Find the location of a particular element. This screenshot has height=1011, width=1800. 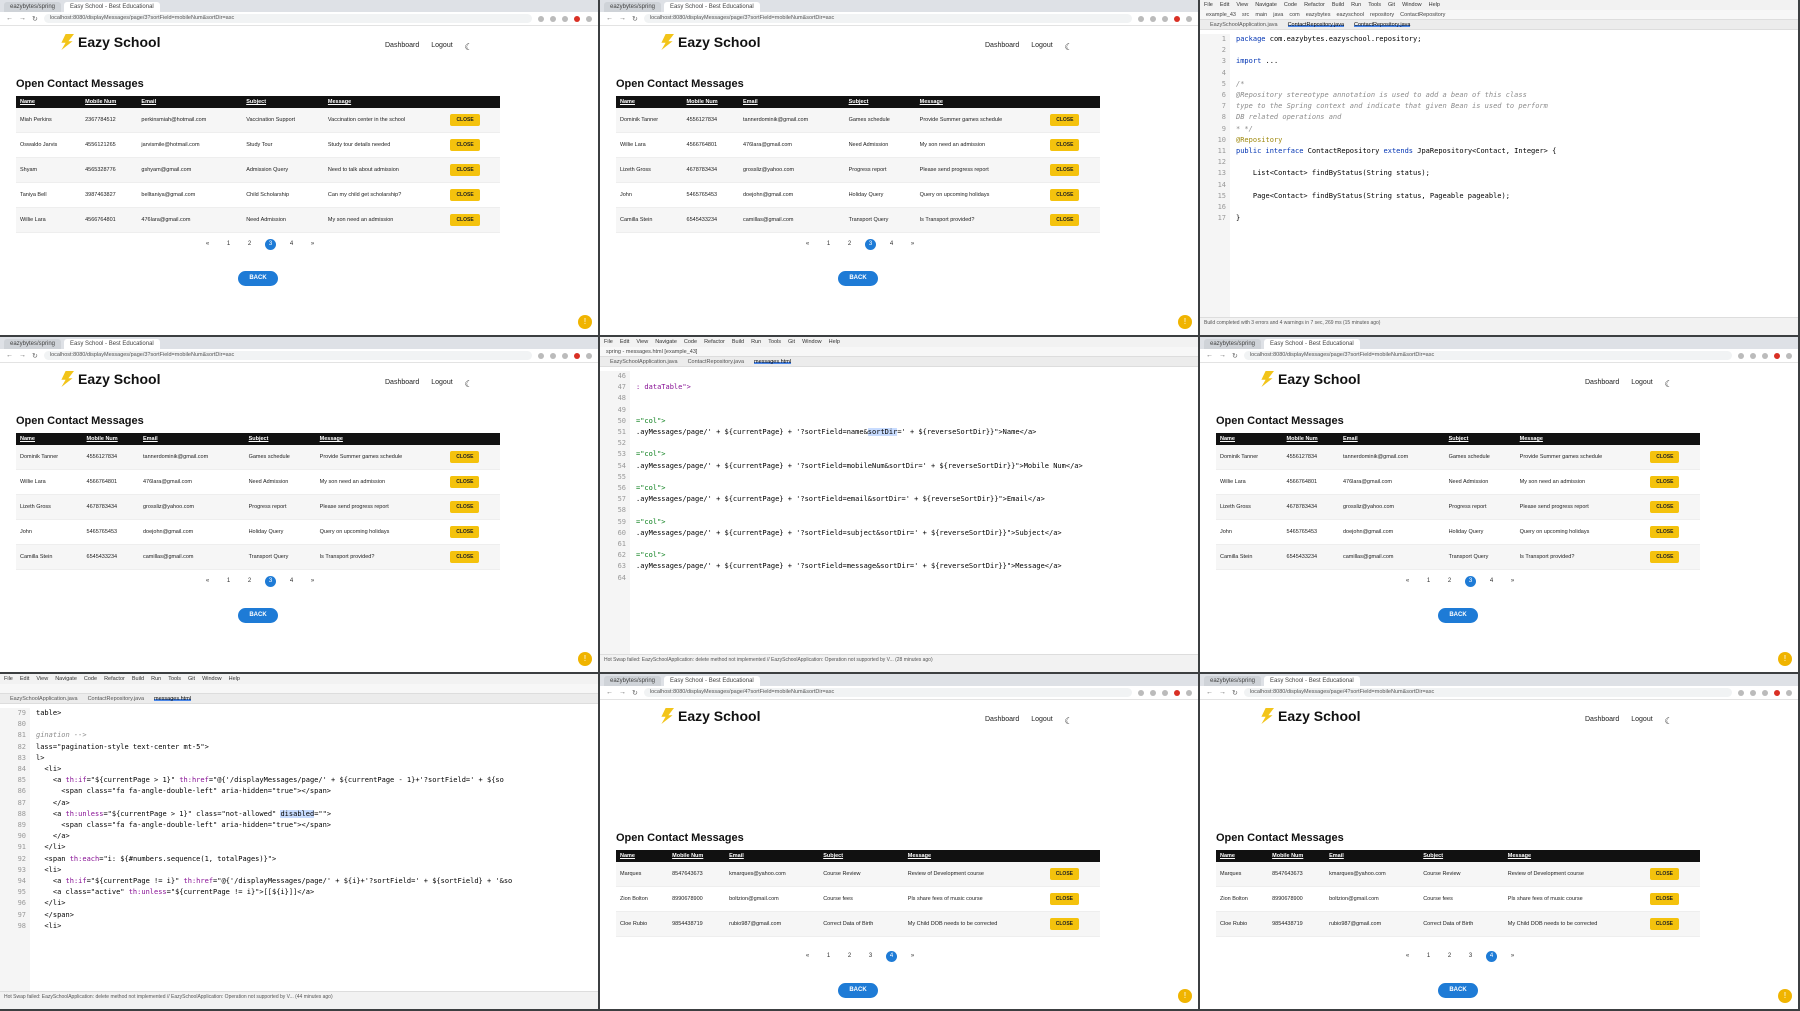

ide-menu-item: Edit is located at coordinates (24, 679).